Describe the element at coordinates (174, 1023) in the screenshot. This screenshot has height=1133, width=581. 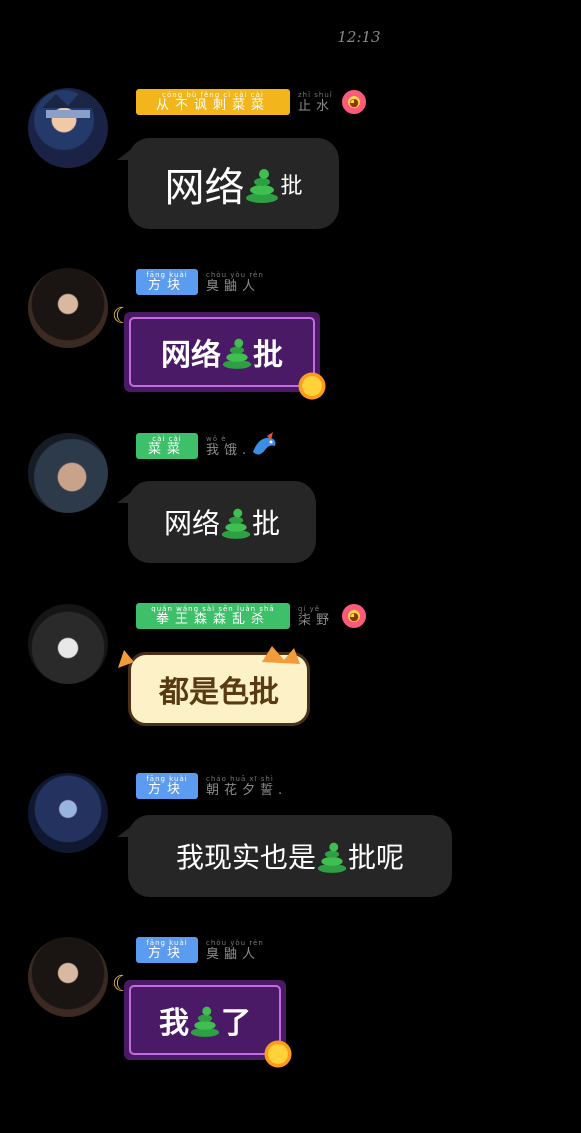
I see `message-text-start: 我` at that location.